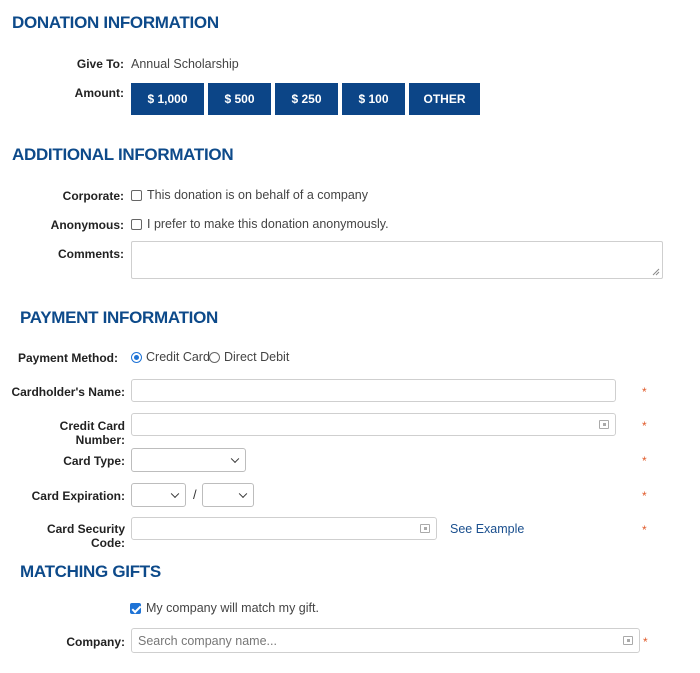  Describe the element at coordinates (119, 317) in the screenshot. I see `payment-info-heading: PAYMENT INFORMATION` at that location.